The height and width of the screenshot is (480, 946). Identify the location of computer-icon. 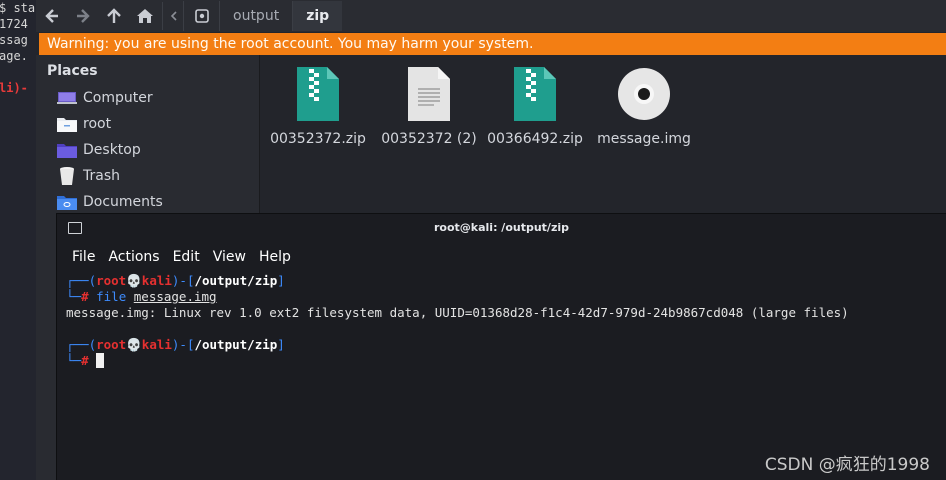
(67, 98).